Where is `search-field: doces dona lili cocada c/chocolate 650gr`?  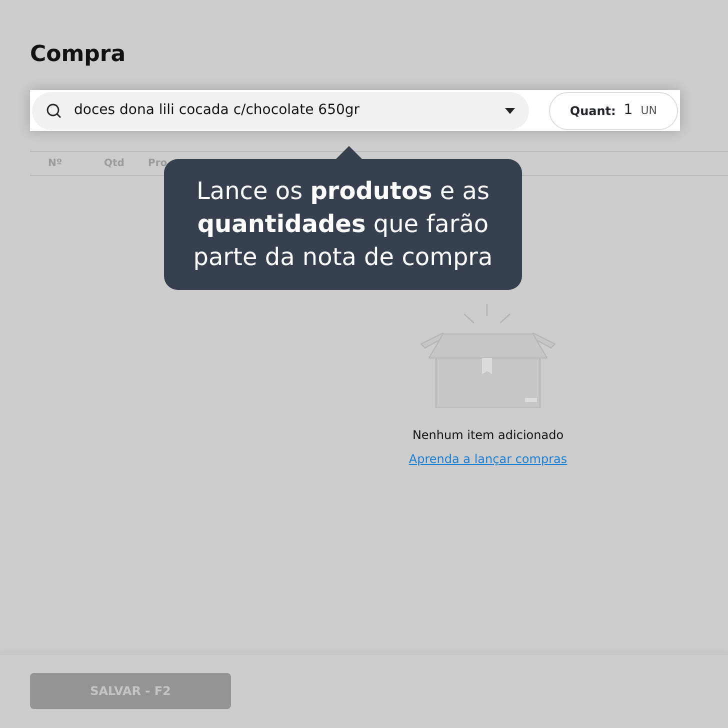 search-field: doces dona lili cocada c/chocolate 650gr is located at coordinates (280, 111).